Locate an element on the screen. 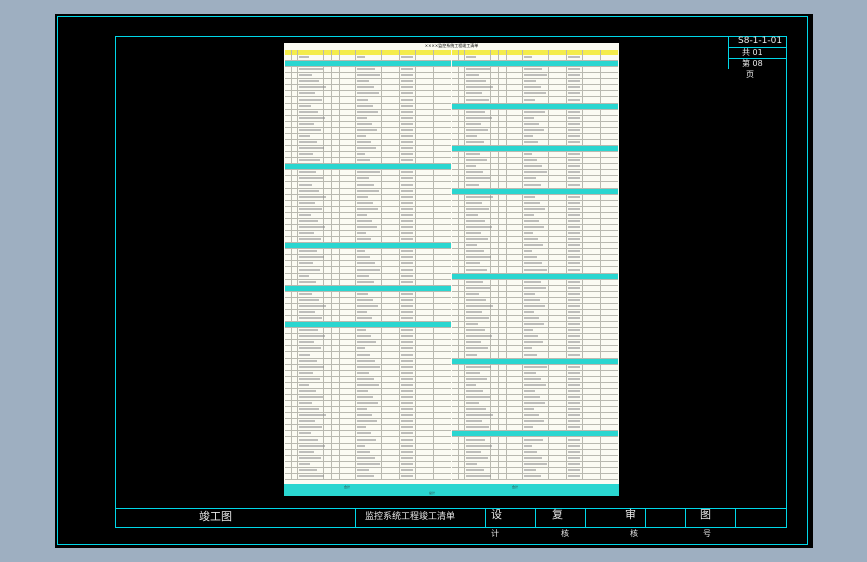 The image size is (867, 562). review-label: 复 is located at coordinates (557, 514).